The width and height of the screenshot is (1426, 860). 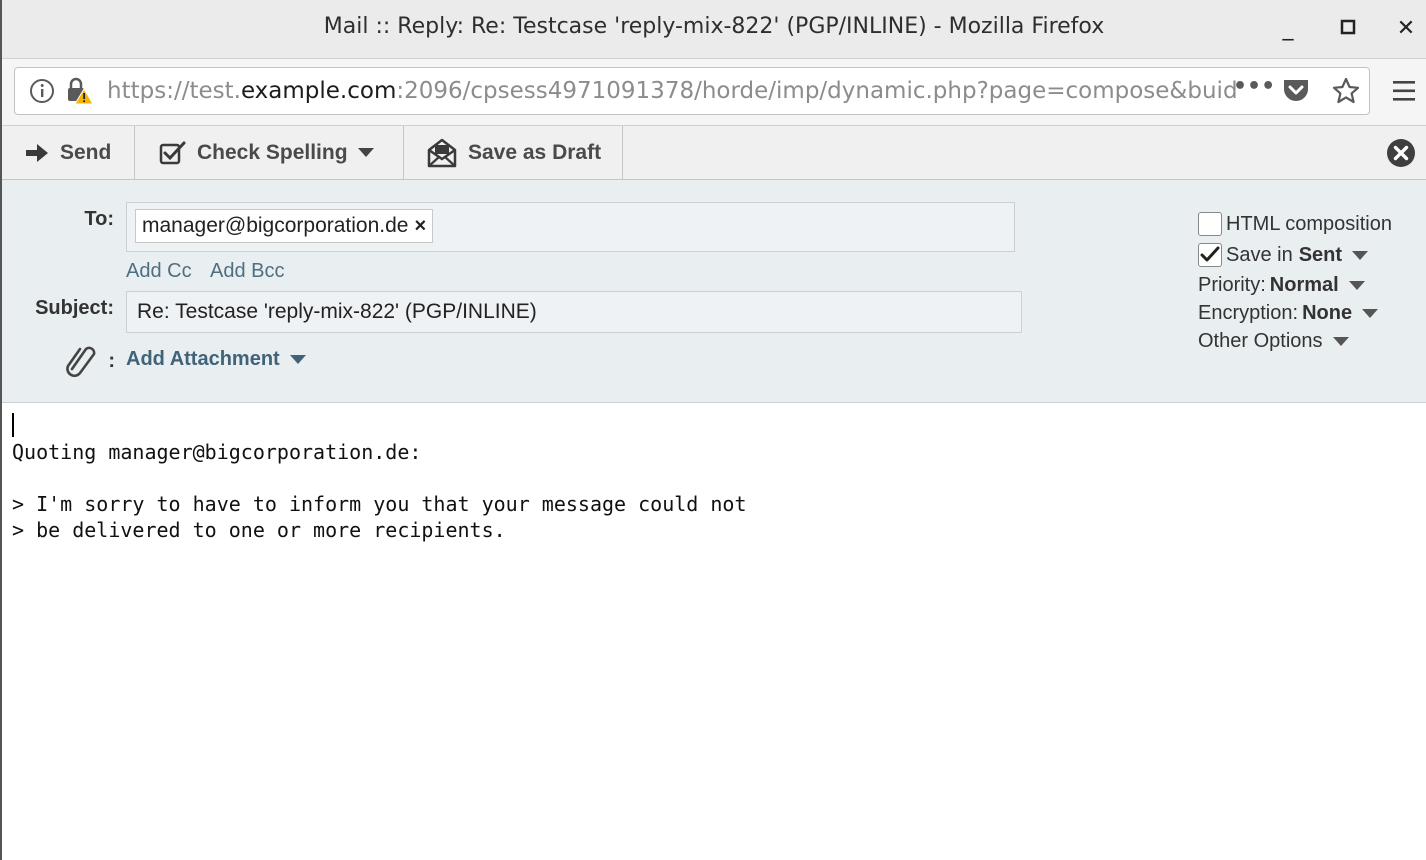 What do you see at coordinates (80, 93) in the screenshot?
I see `insecure-lock-icon` at bounding box center [80, 93].